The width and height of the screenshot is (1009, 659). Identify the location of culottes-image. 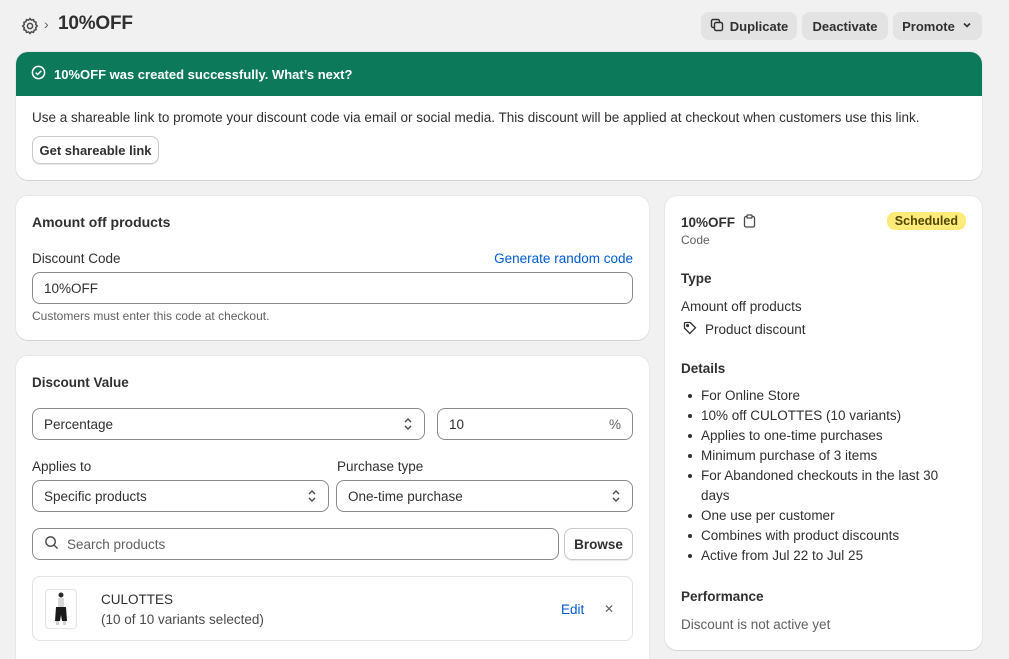
(61, 608).